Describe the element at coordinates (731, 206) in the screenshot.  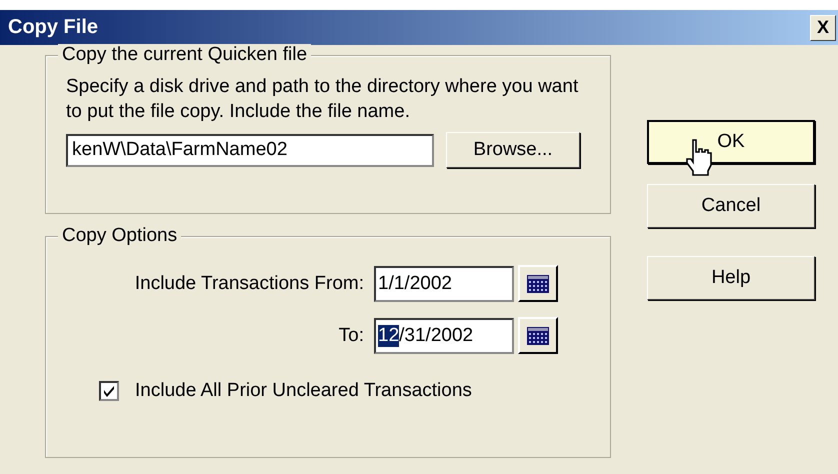
I see `dialog-button: Cancel` at that location.